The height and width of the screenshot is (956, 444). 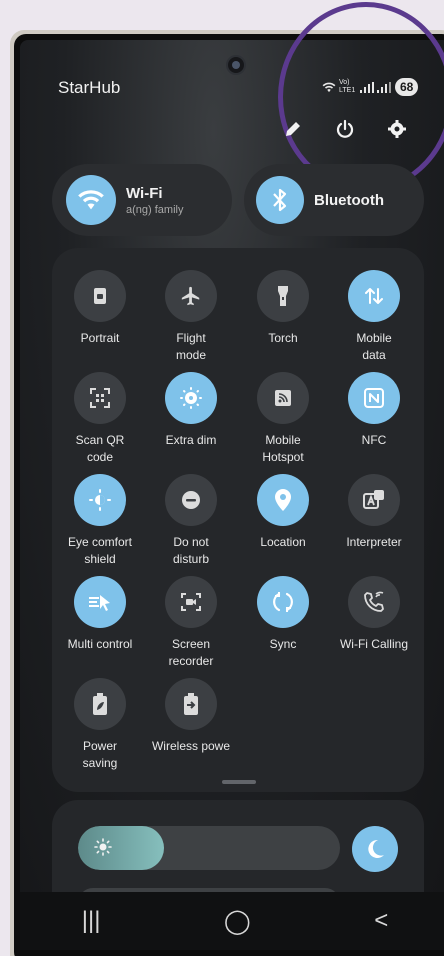 I want to click on tile-multi-control: Multi control, so click(x=100, y=614).